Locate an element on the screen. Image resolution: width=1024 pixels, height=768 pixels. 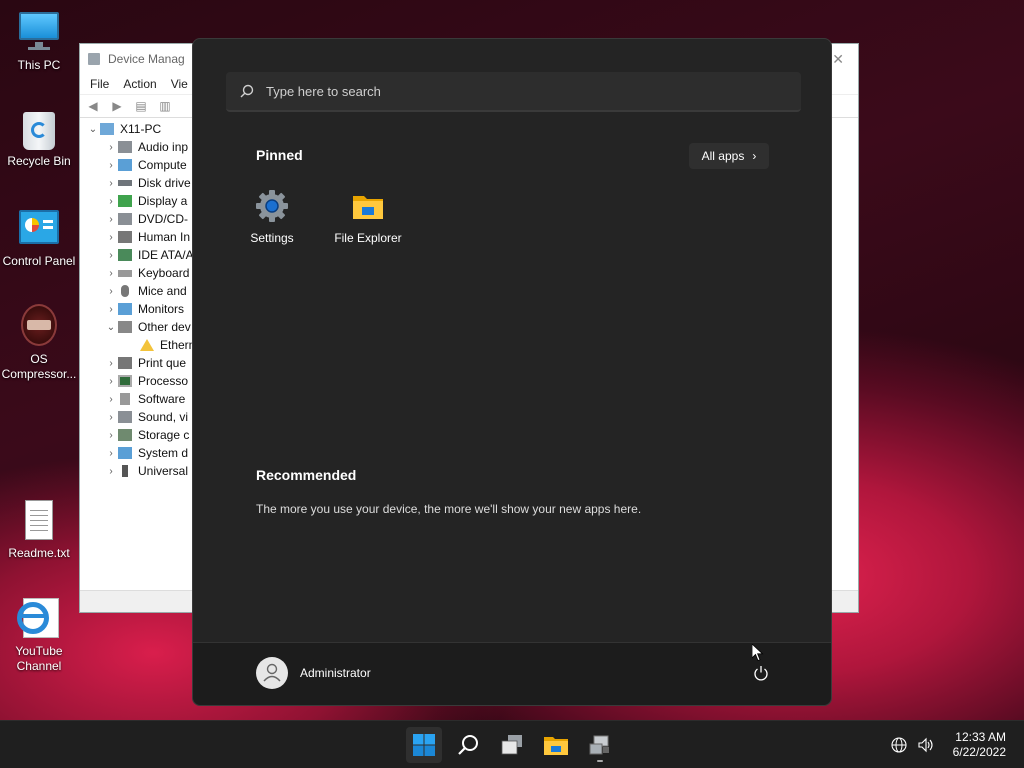
device-manager-icon is located at coordinates (599, 745).